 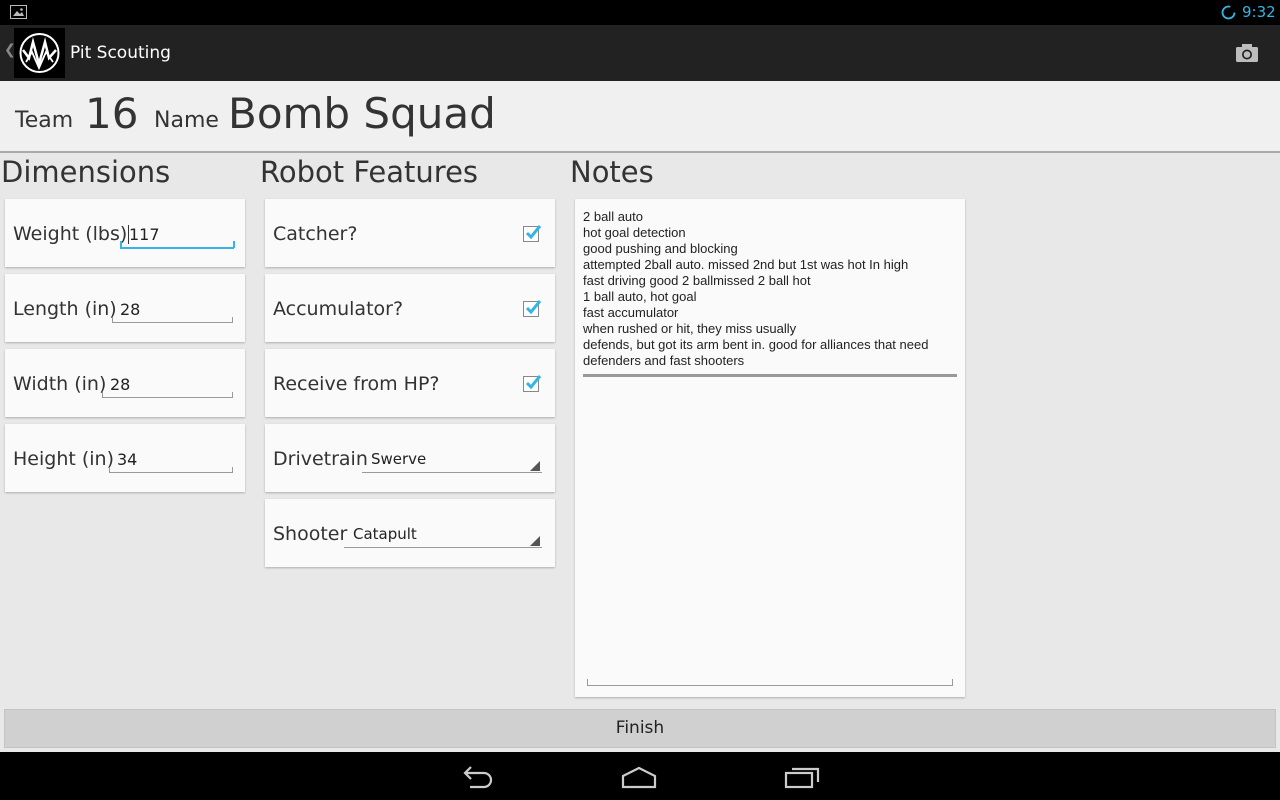 What do you see at coordinates (121, 244) in the screenshot?
I see `weight-field-tick-left` at bounding box center [121, 244].